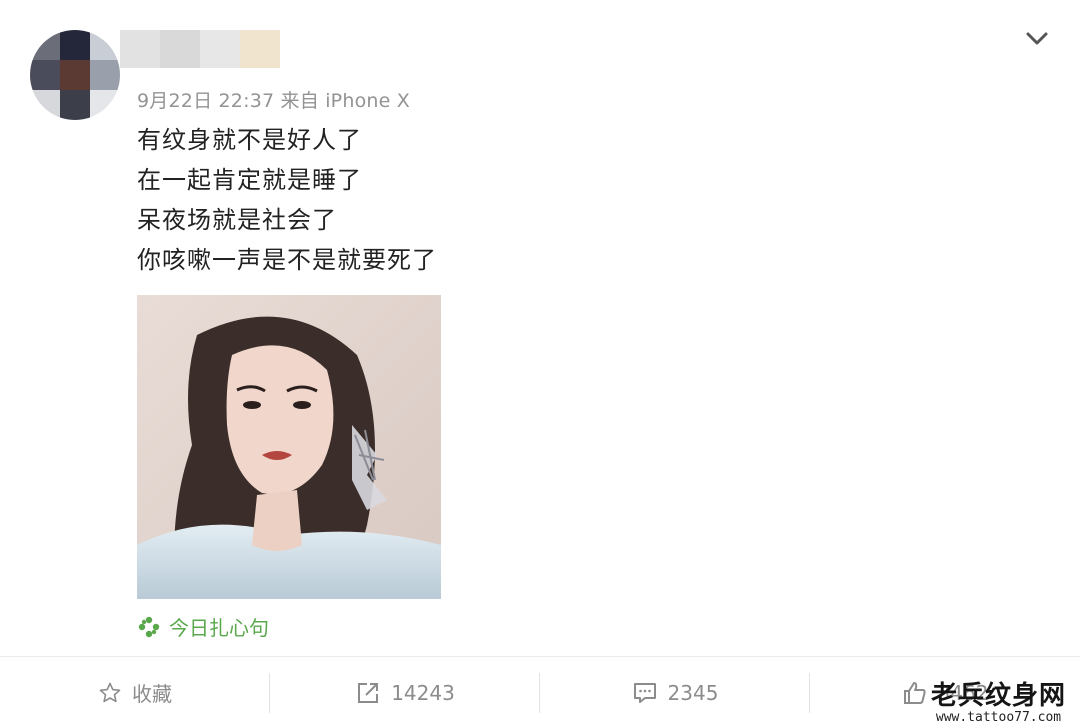 Image resolution: width=1080 pixels, height=728 pixels. Describe the element at coordinates (289, 447) in the screenshot. I see `post-image` at that location.